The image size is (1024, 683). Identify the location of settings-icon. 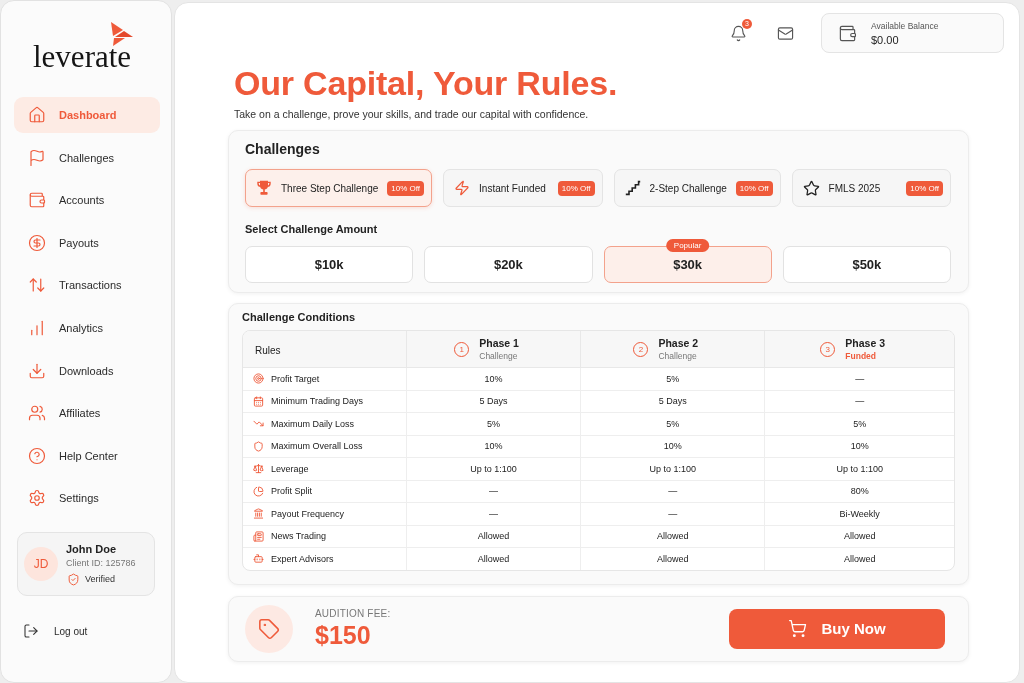
(37, 498).